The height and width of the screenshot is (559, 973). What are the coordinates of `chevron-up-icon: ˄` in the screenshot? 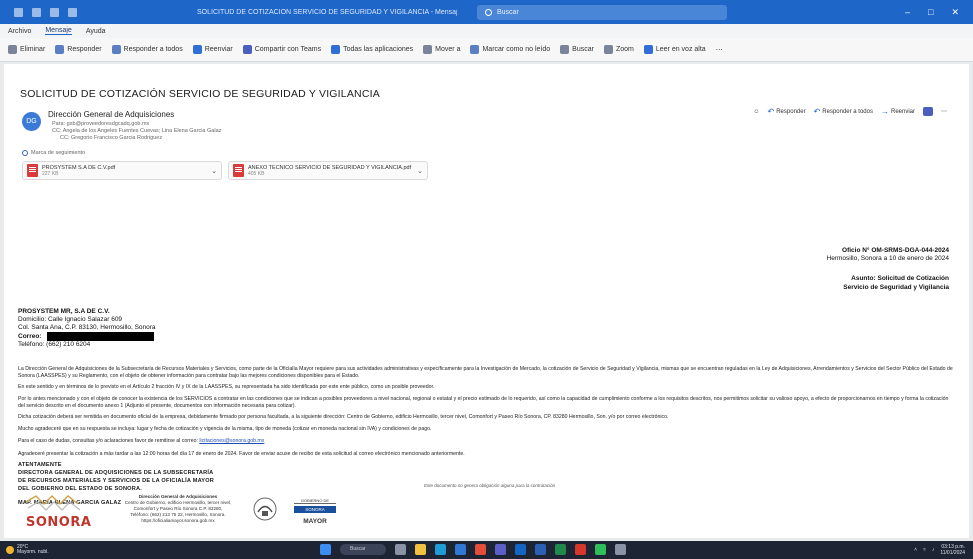 It's located at (915, 550).